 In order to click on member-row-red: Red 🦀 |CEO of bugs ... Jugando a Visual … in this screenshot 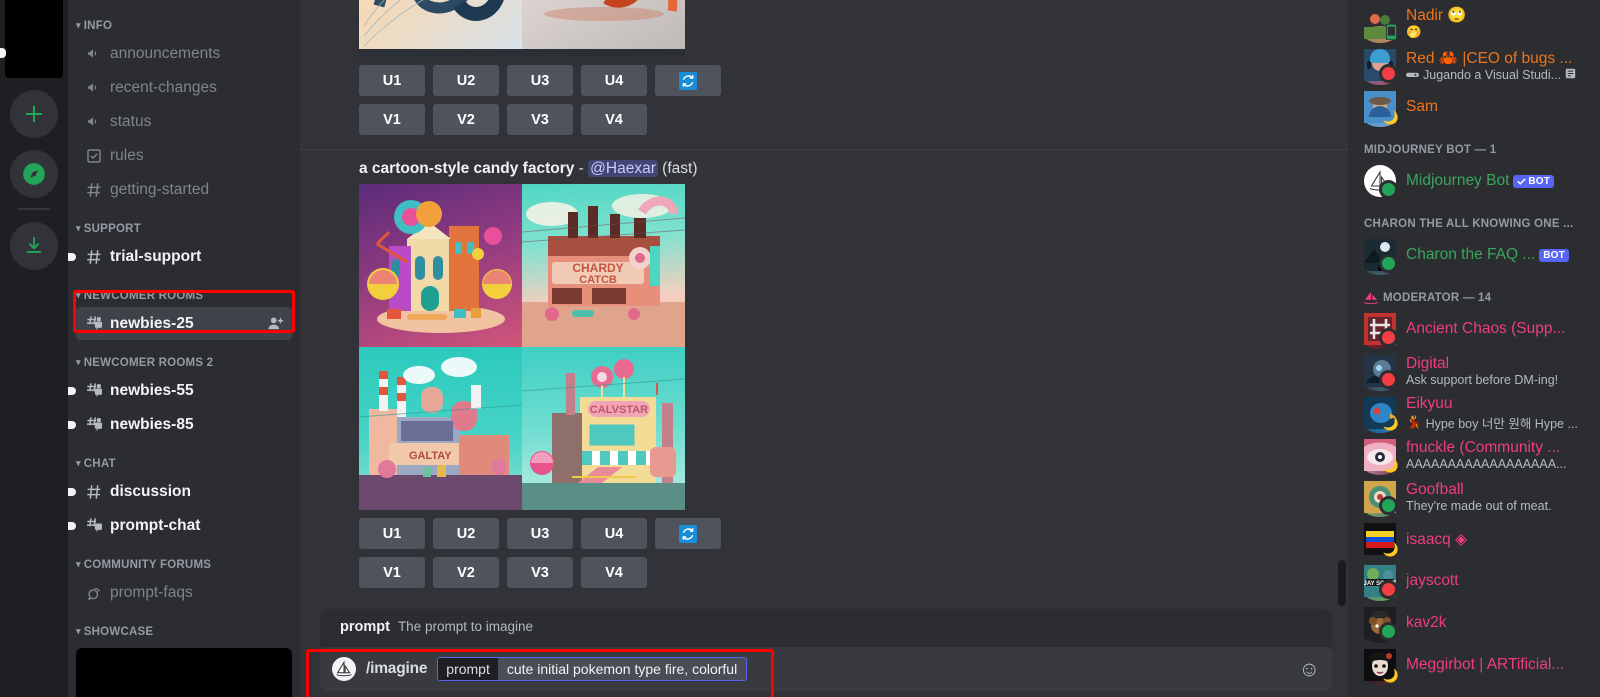, I will do `click(1474, 65)`.